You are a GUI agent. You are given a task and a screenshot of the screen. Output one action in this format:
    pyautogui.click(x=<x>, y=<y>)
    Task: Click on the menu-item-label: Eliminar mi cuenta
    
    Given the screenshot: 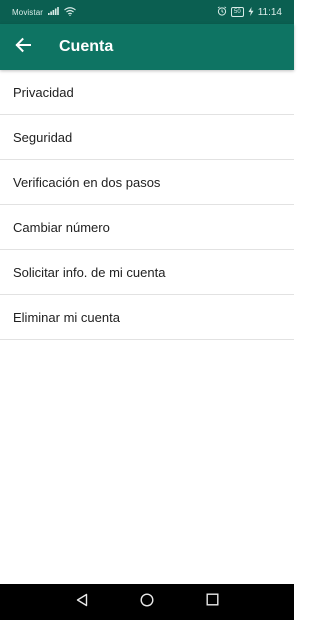 What is the action you would take?
    pyautogui.click(x=66, y=317)
    